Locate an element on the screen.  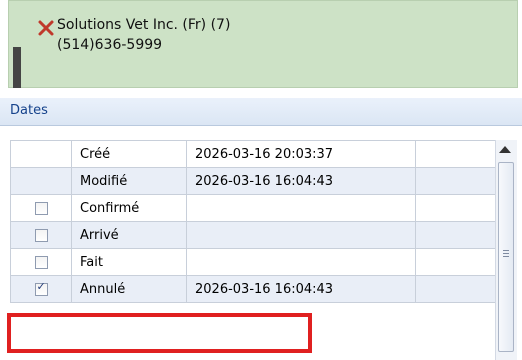
date-row-label: Annulé is located at coordinates (129, 289).